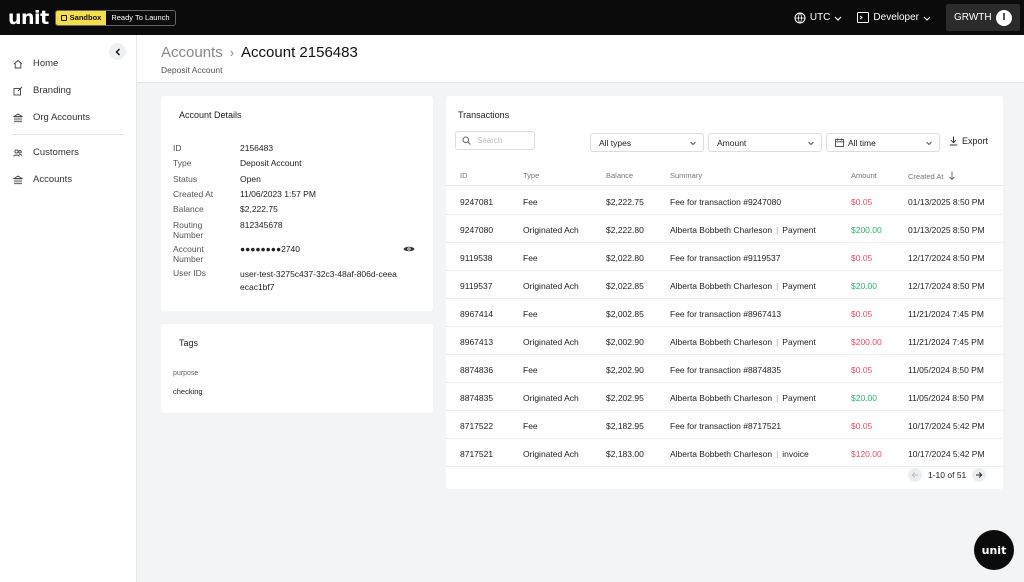  Describe the element at coordinates (946, 258) in the screenshot. I see `cell-created-at: 12/17/2024 8:50 PM` at that location.